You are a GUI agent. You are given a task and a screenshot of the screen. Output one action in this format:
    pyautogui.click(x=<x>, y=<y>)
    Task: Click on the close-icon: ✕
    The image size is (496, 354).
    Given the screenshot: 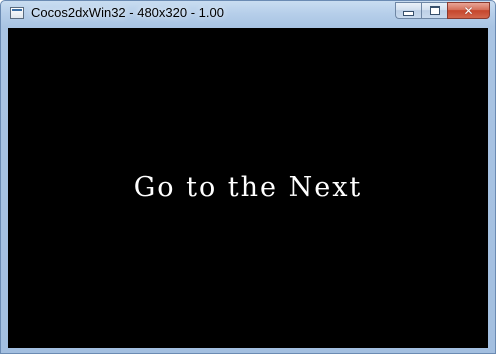 What is the action you would take?
    pyautogui.click(x=468, y=10)
    